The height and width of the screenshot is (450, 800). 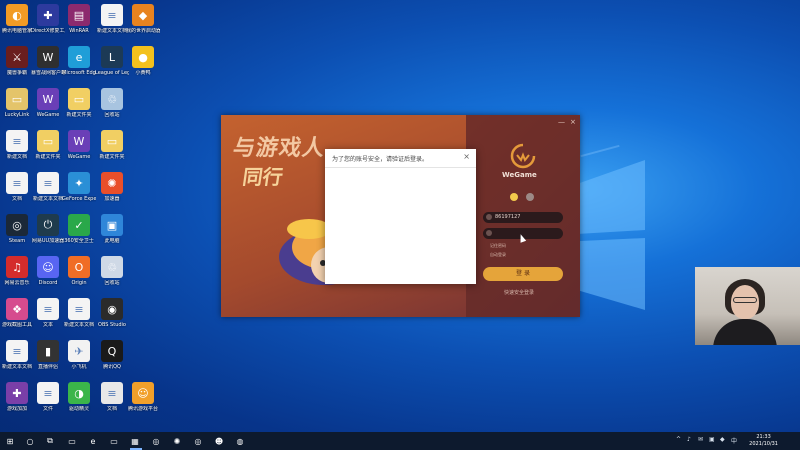 What do you see at coordinates (79, 400) in the screenshot?
I see `desktop-icon: ◑ 驱动精灵` at bounding box center [79, 400].